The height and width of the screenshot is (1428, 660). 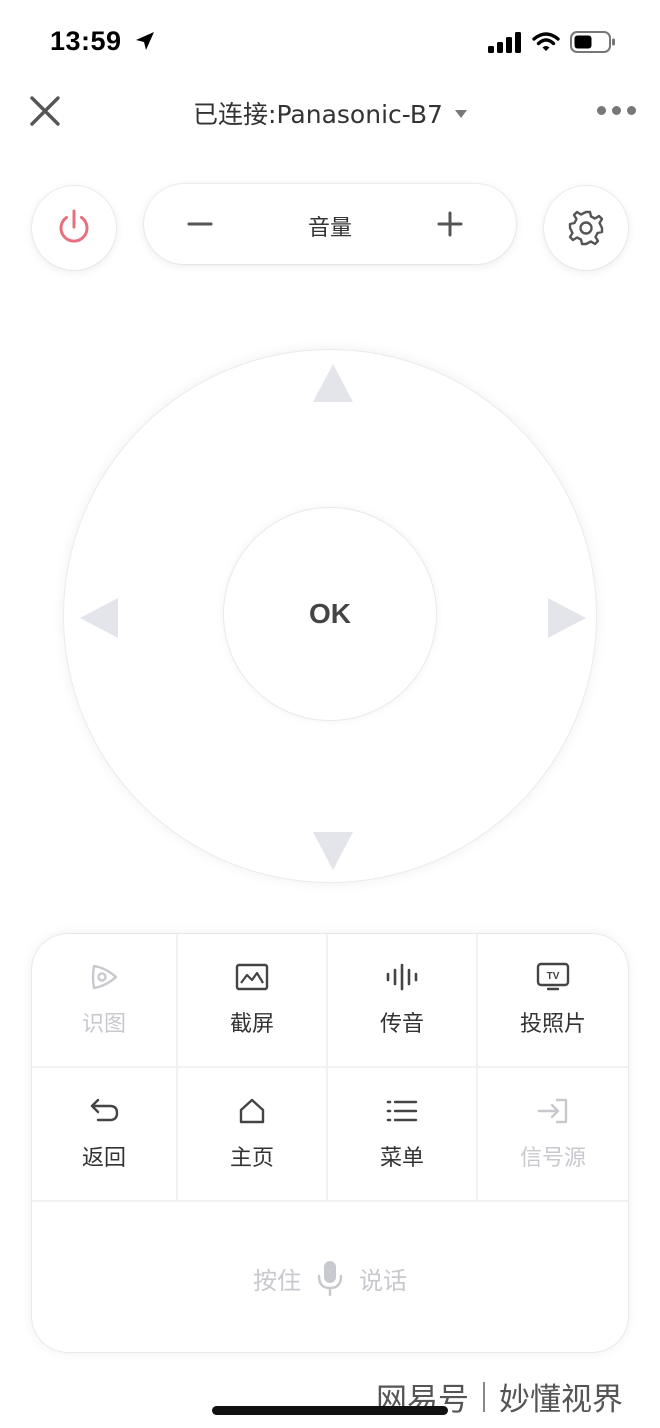 What do you see at coordinates (333, 383) in the screenshot?
I see `dpad-up-button` at bounding box center [333, 383].